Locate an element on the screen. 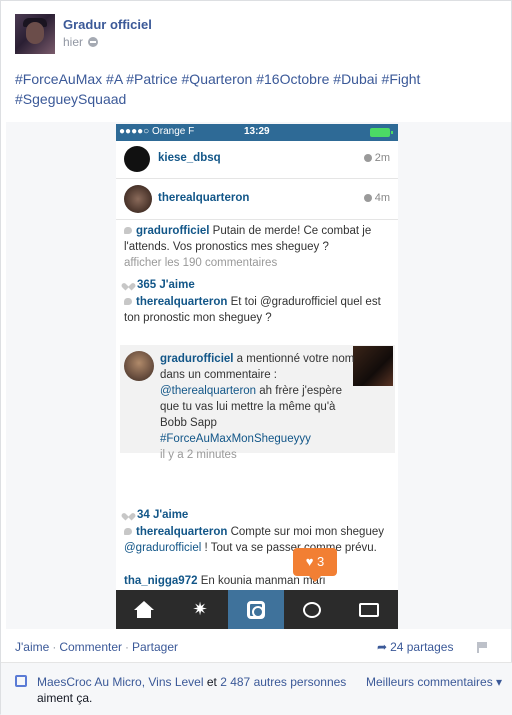 This screenshot has width=512, height=715. battery-icon is located at coordinates (381, 132).